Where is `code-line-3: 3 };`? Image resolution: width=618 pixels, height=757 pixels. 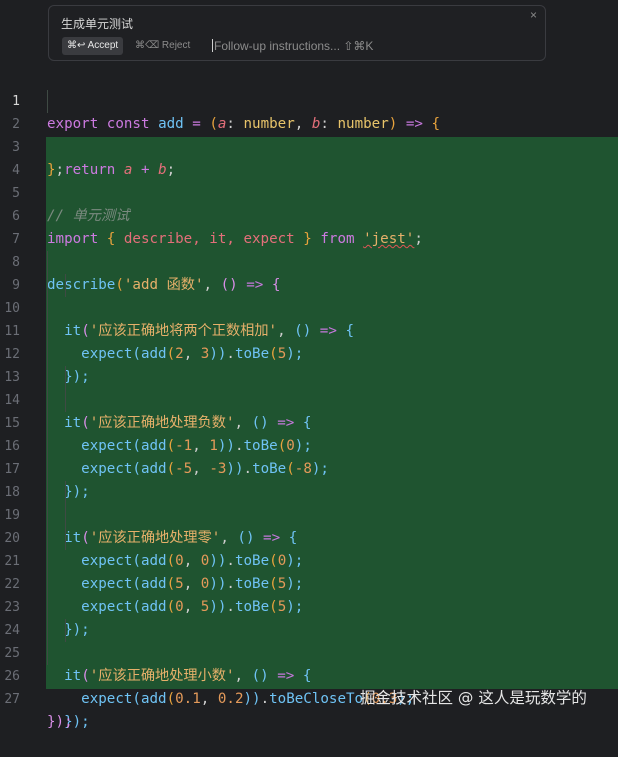 code-line-3: 3 }; is located at coordinates (309, 145).